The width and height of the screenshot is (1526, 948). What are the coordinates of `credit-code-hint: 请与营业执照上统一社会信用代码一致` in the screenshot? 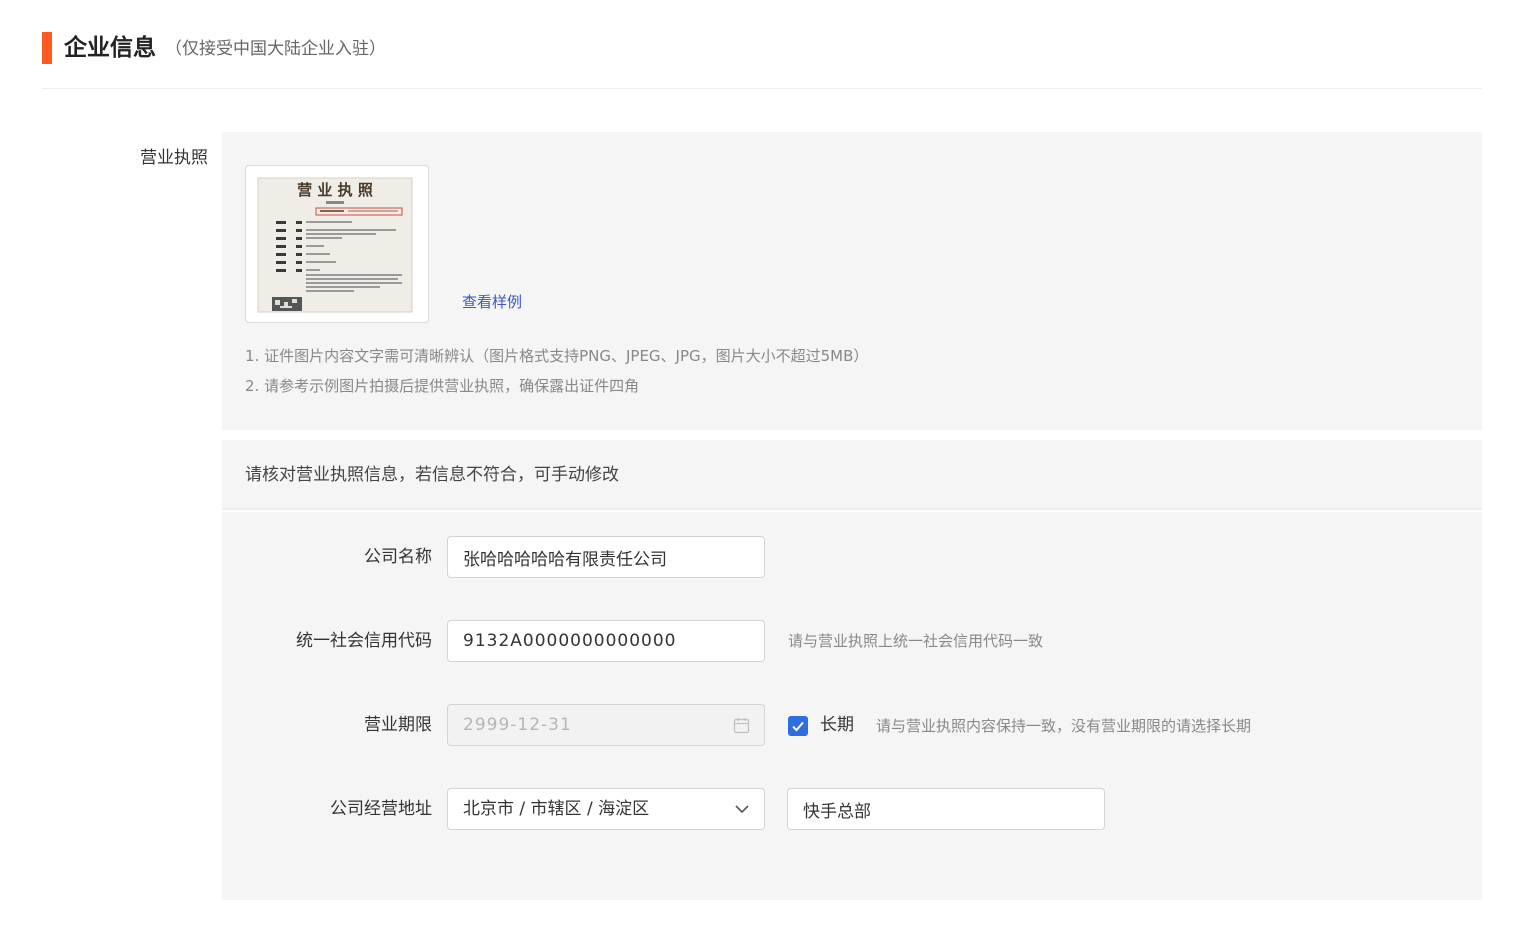 It's located at (916, 641).